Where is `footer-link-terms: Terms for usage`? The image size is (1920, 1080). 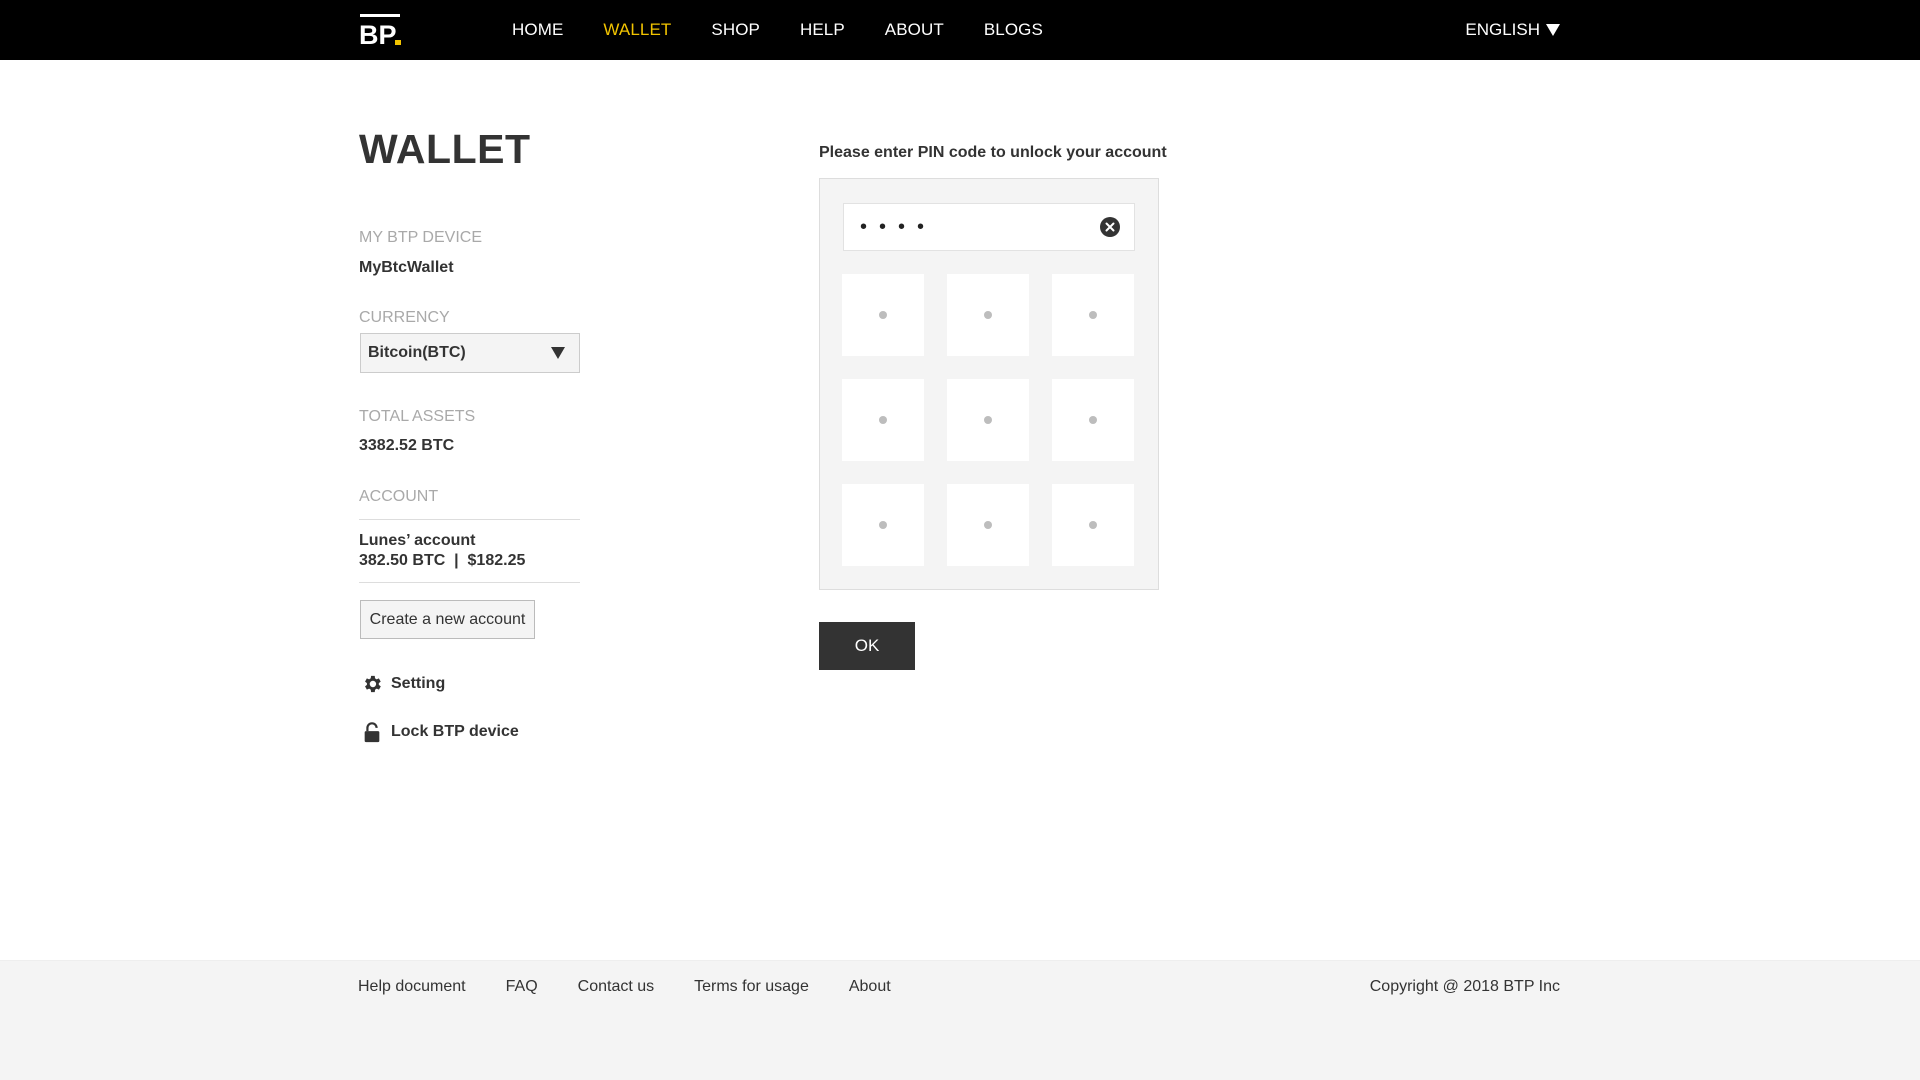 footer-link-terms: Terms for usage is located at coordinates (751, 987).